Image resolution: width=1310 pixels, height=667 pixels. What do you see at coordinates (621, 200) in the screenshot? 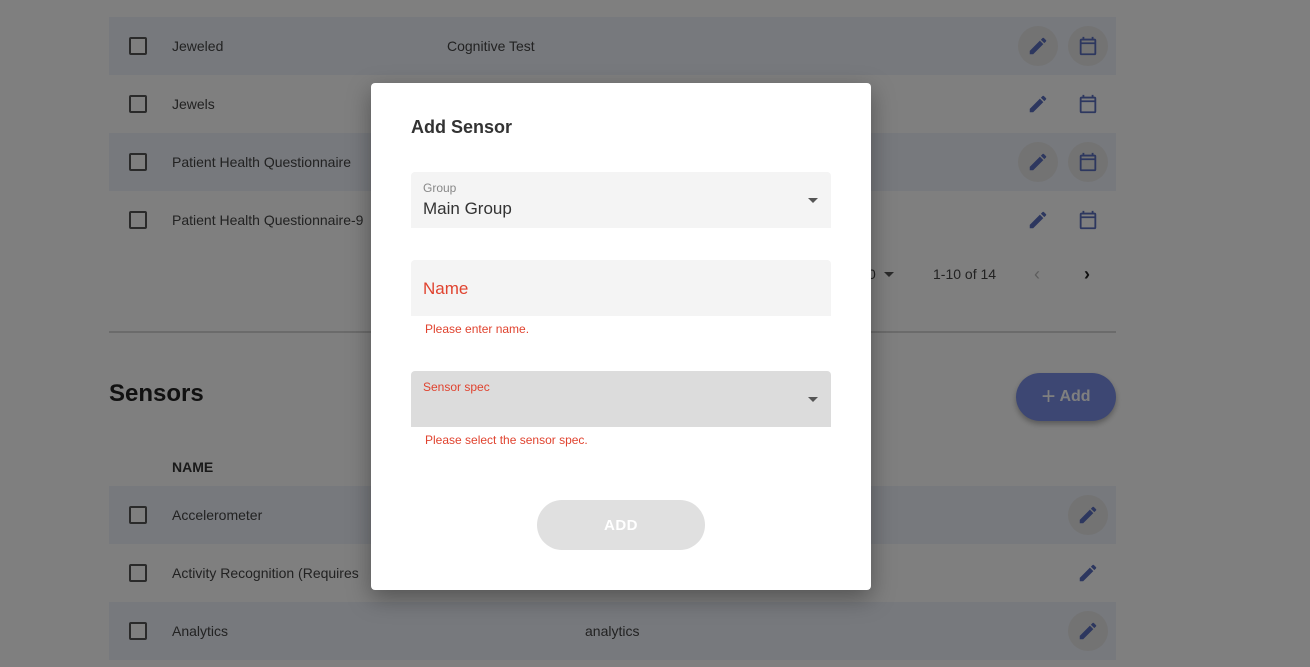
I see `group-select: Group Main Group` at bounding box center [621, 200].